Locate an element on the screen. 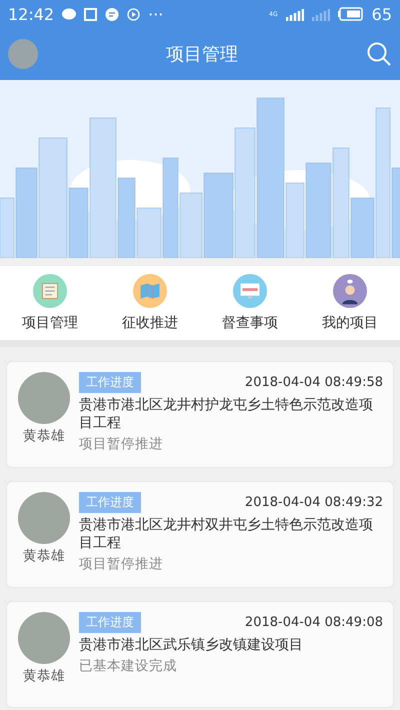  more-dots: ··· is located at coordinates (156, 14).